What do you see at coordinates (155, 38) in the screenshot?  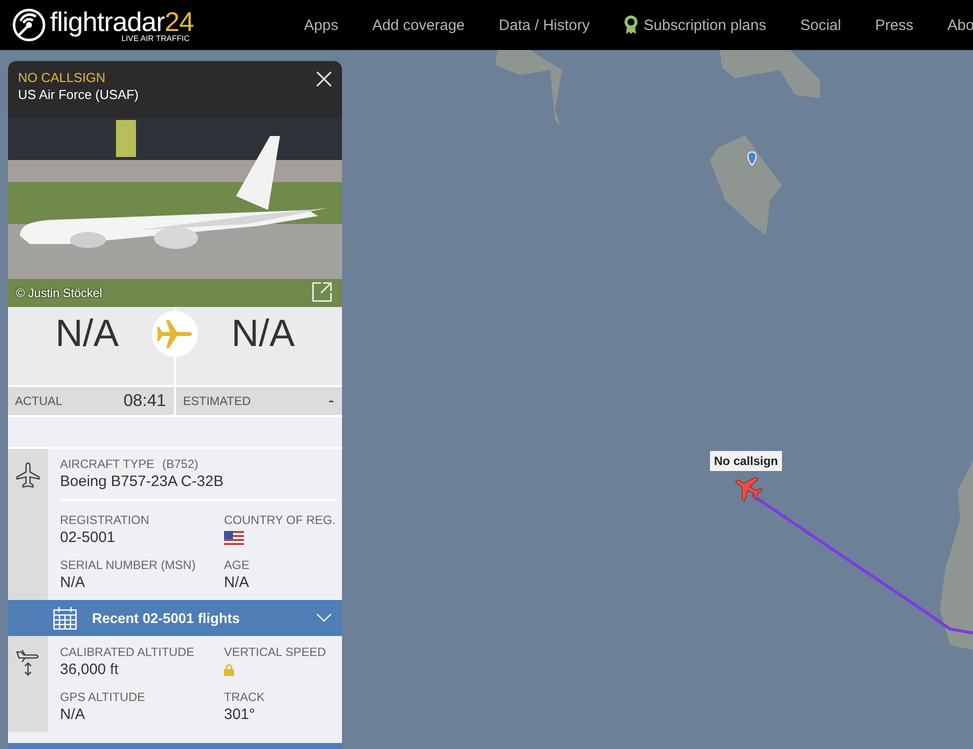 I see `logo-tagline: LIVE AIR TRAFFIC` at bounding box center [155, 38].